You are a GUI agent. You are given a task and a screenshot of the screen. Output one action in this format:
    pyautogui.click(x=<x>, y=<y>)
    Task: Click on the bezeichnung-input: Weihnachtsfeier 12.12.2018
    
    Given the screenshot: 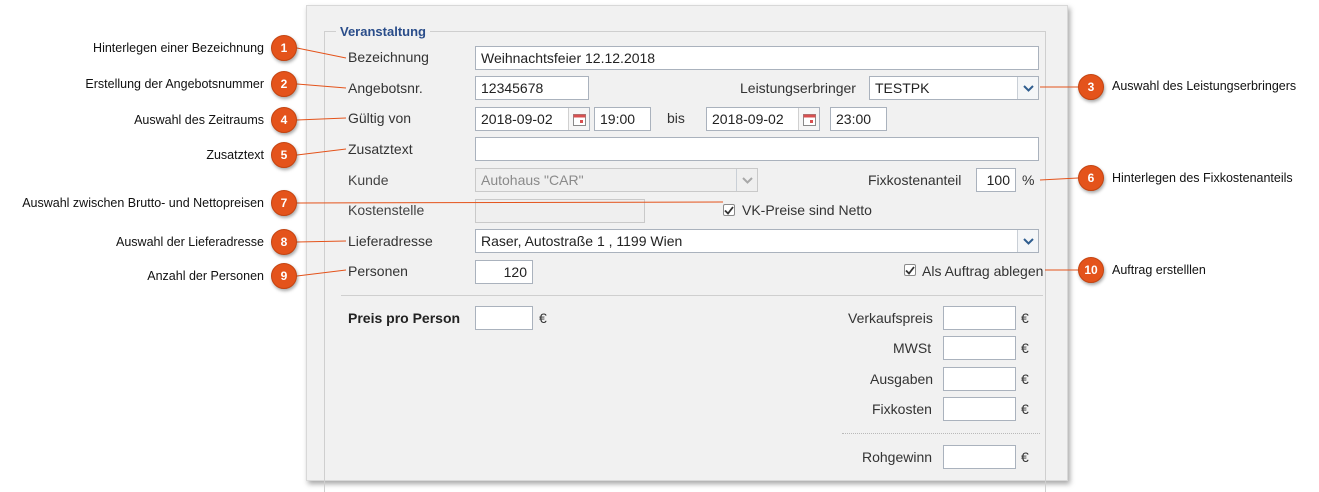 What is the action you would take?
    pyautogui.click(x=757, y=58)
    